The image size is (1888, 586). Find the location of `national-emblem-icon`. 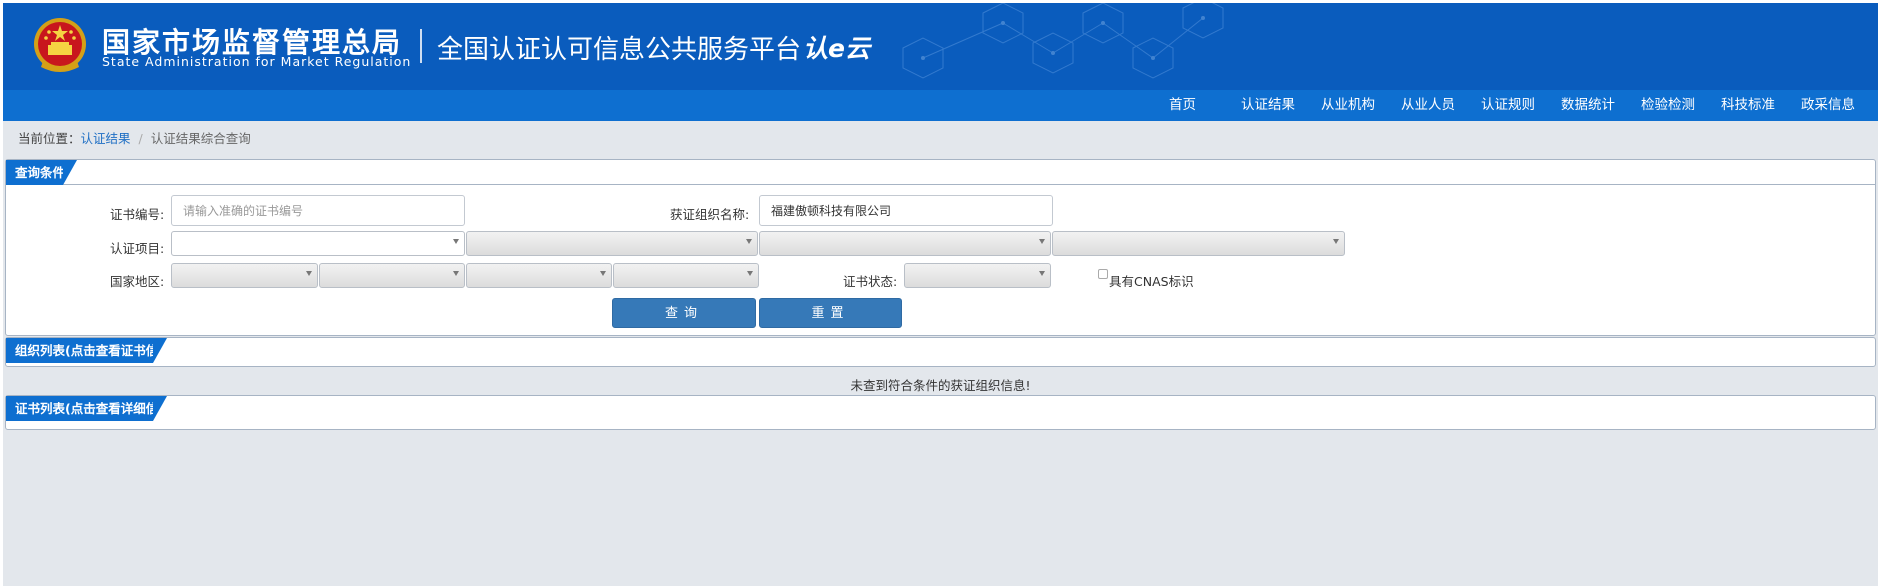

national-emblem-icon is located at coordinates (60, 45).